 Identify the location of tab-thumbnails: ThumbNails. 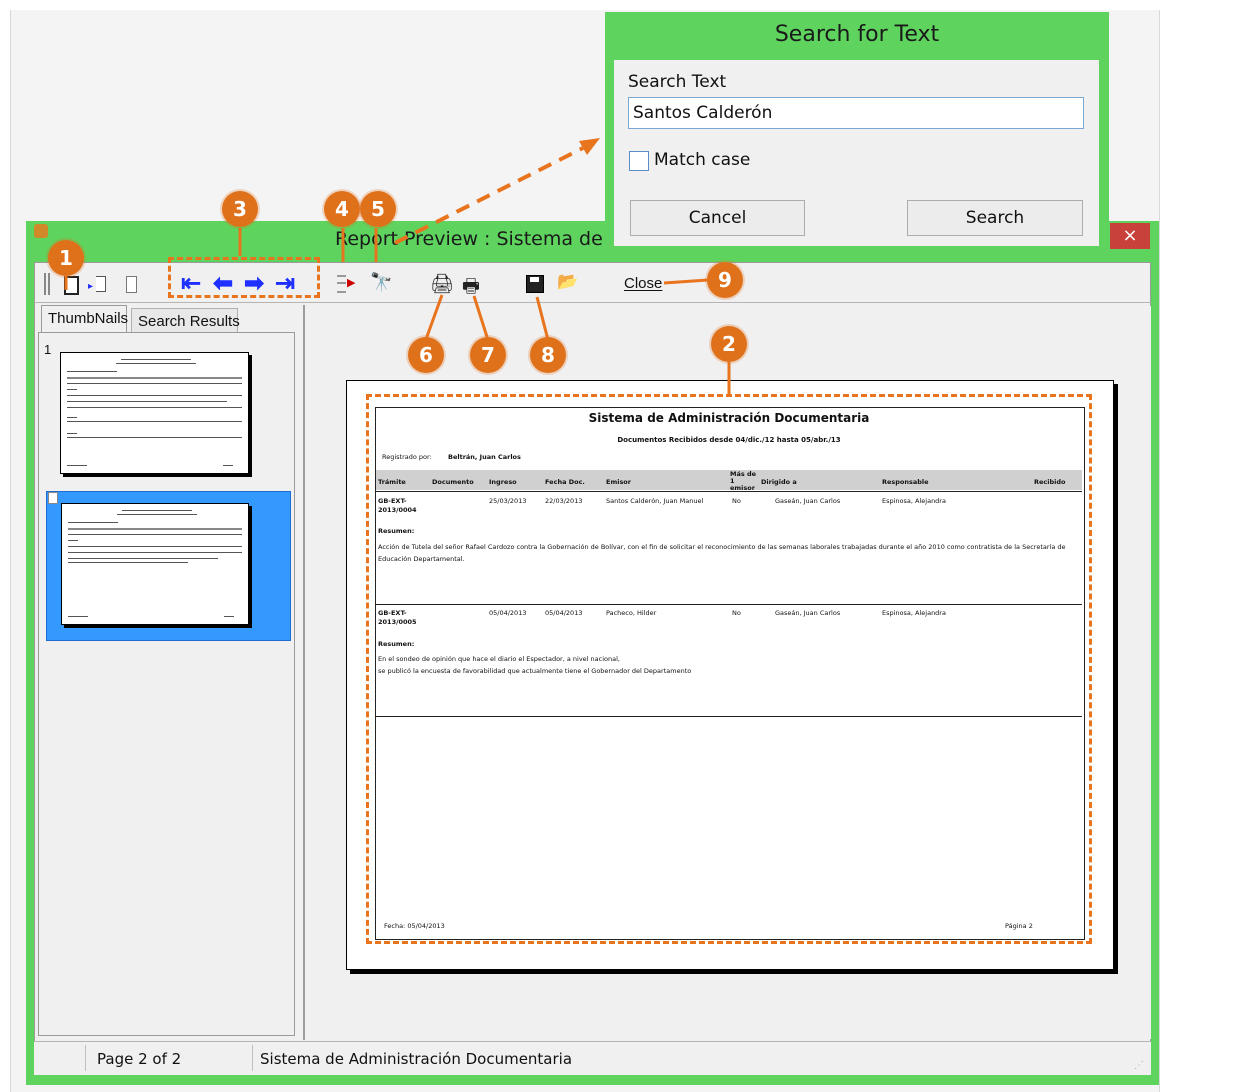
(84, 319).